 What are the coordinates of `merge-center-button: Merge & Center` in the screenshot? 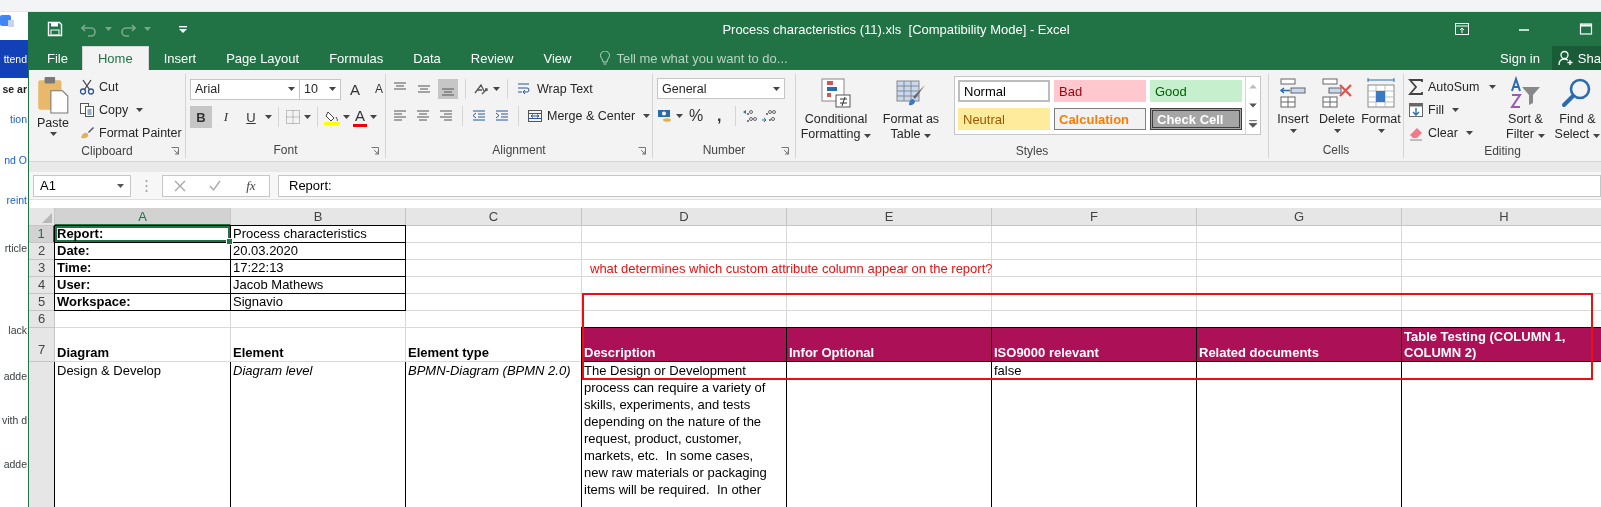 It's located at (589, 115).